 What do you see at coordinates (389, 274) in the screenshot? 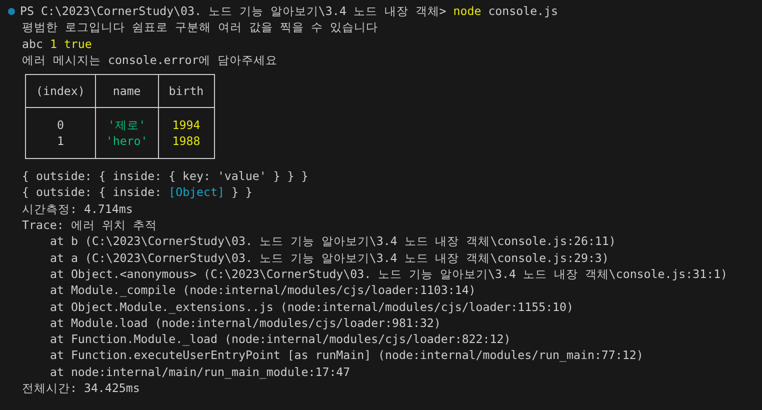
I see `output-text: at Object.<anonymous> (C:\2023\CornerStudy\03. 노드 기능 알아보기\3.4 노드 내장 객체\console.js:31:1)` at bounding box center [389, 274].